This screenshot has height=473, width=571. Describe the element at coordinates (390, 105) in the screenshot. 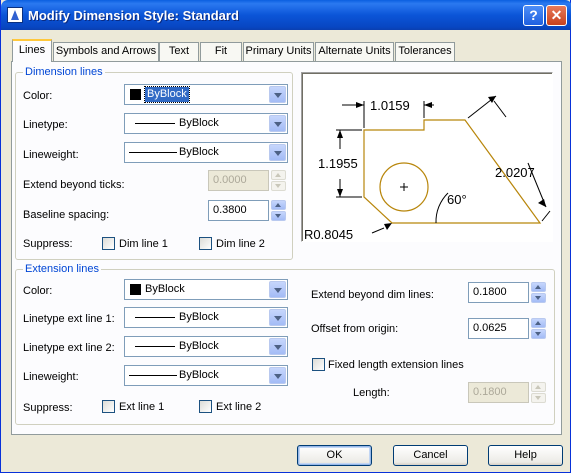

I see `dim-top-text: 1.0159` at that location.